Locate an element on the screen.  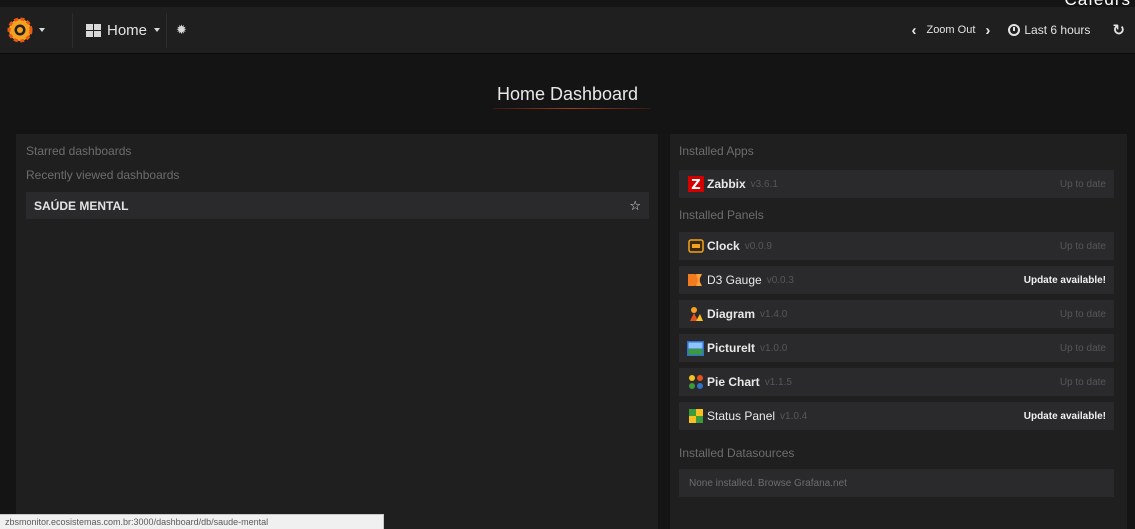
plugin-row-diagram: Diagram v1.4.0 Up to date is located at coordinates (896, 314).